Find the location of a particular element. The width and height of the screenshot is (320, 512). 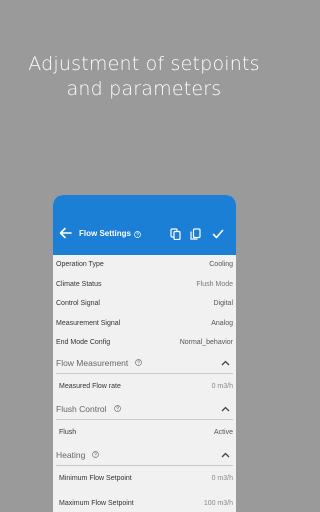

section-title: Flow Measurement is located at coordinates (92, 362).